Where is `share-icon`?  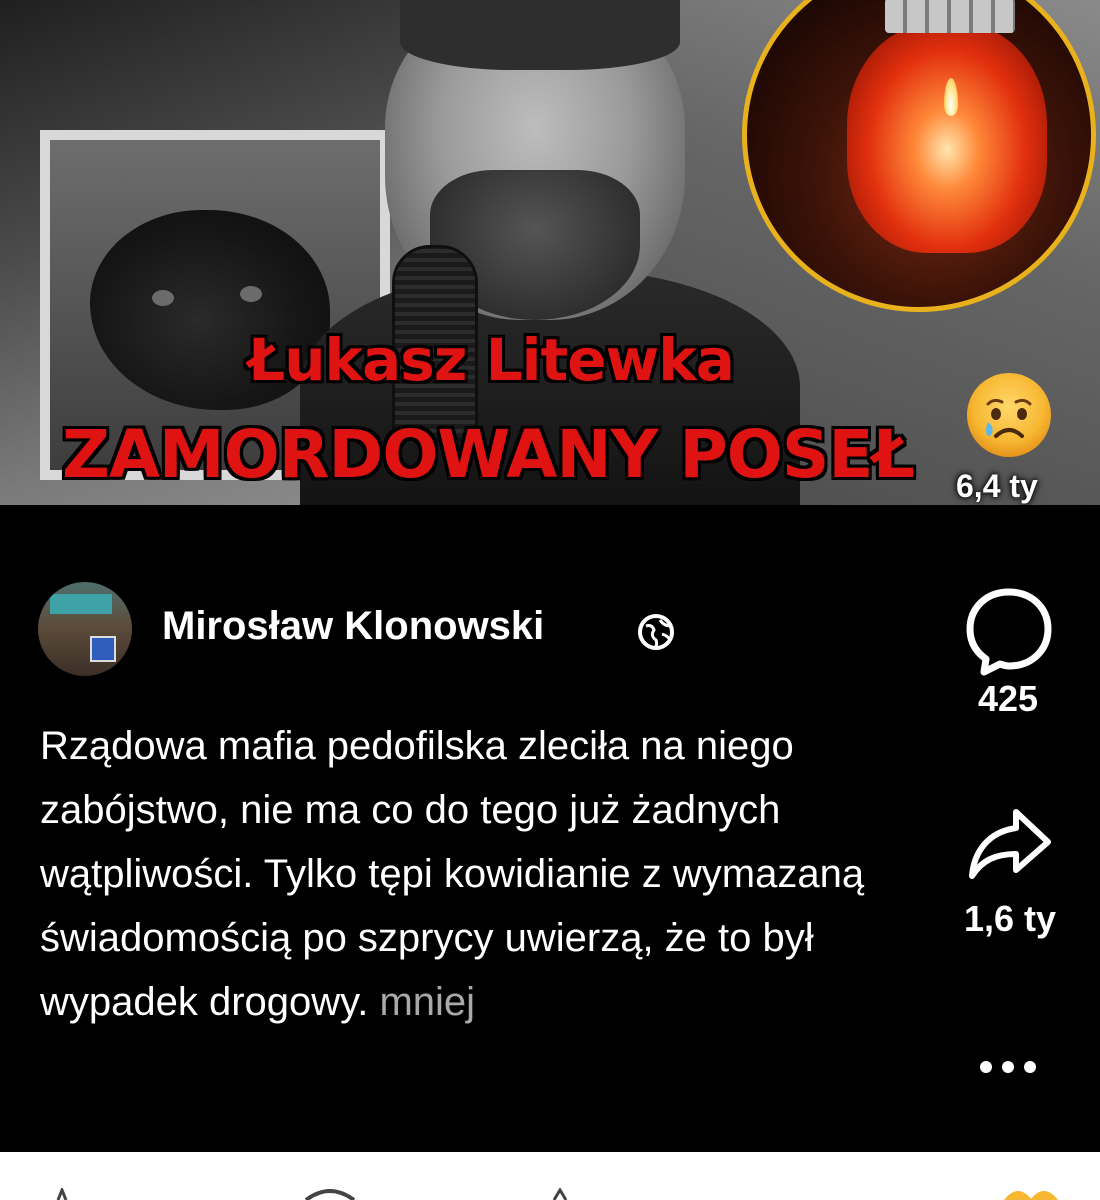
share-icon is located at coordinates (560, 1194).